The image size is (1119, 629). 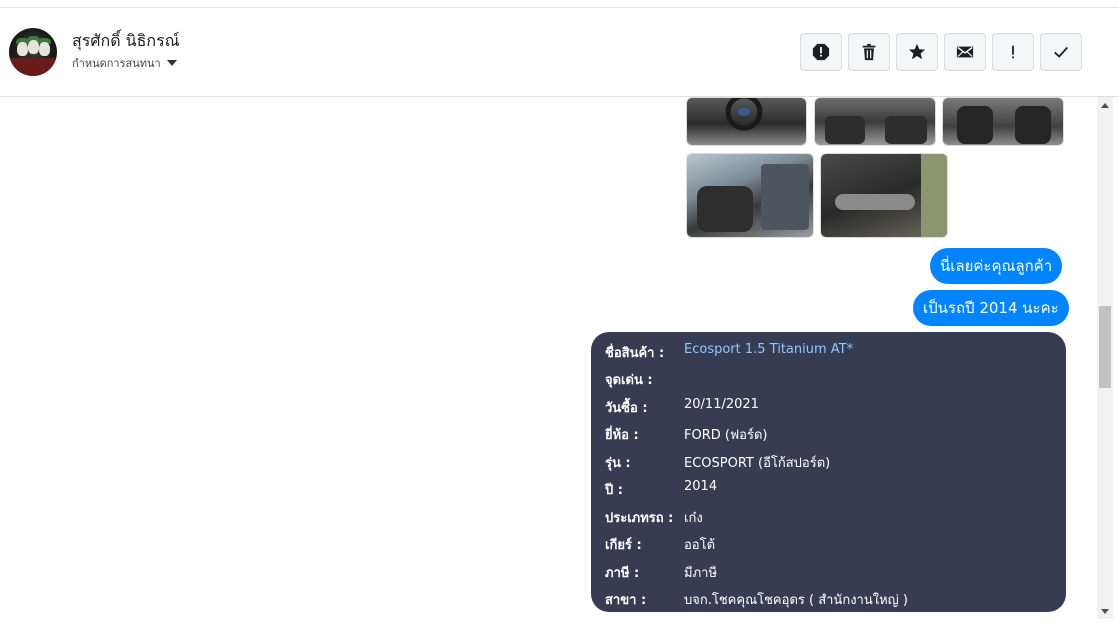 What do you see at coordinates (559, 52) in the screenshot?
I see `chat-header: สุรศักดิ์ นิธิกรณ์ กำหนดการสนทนา` at bounding box center [559, 52].